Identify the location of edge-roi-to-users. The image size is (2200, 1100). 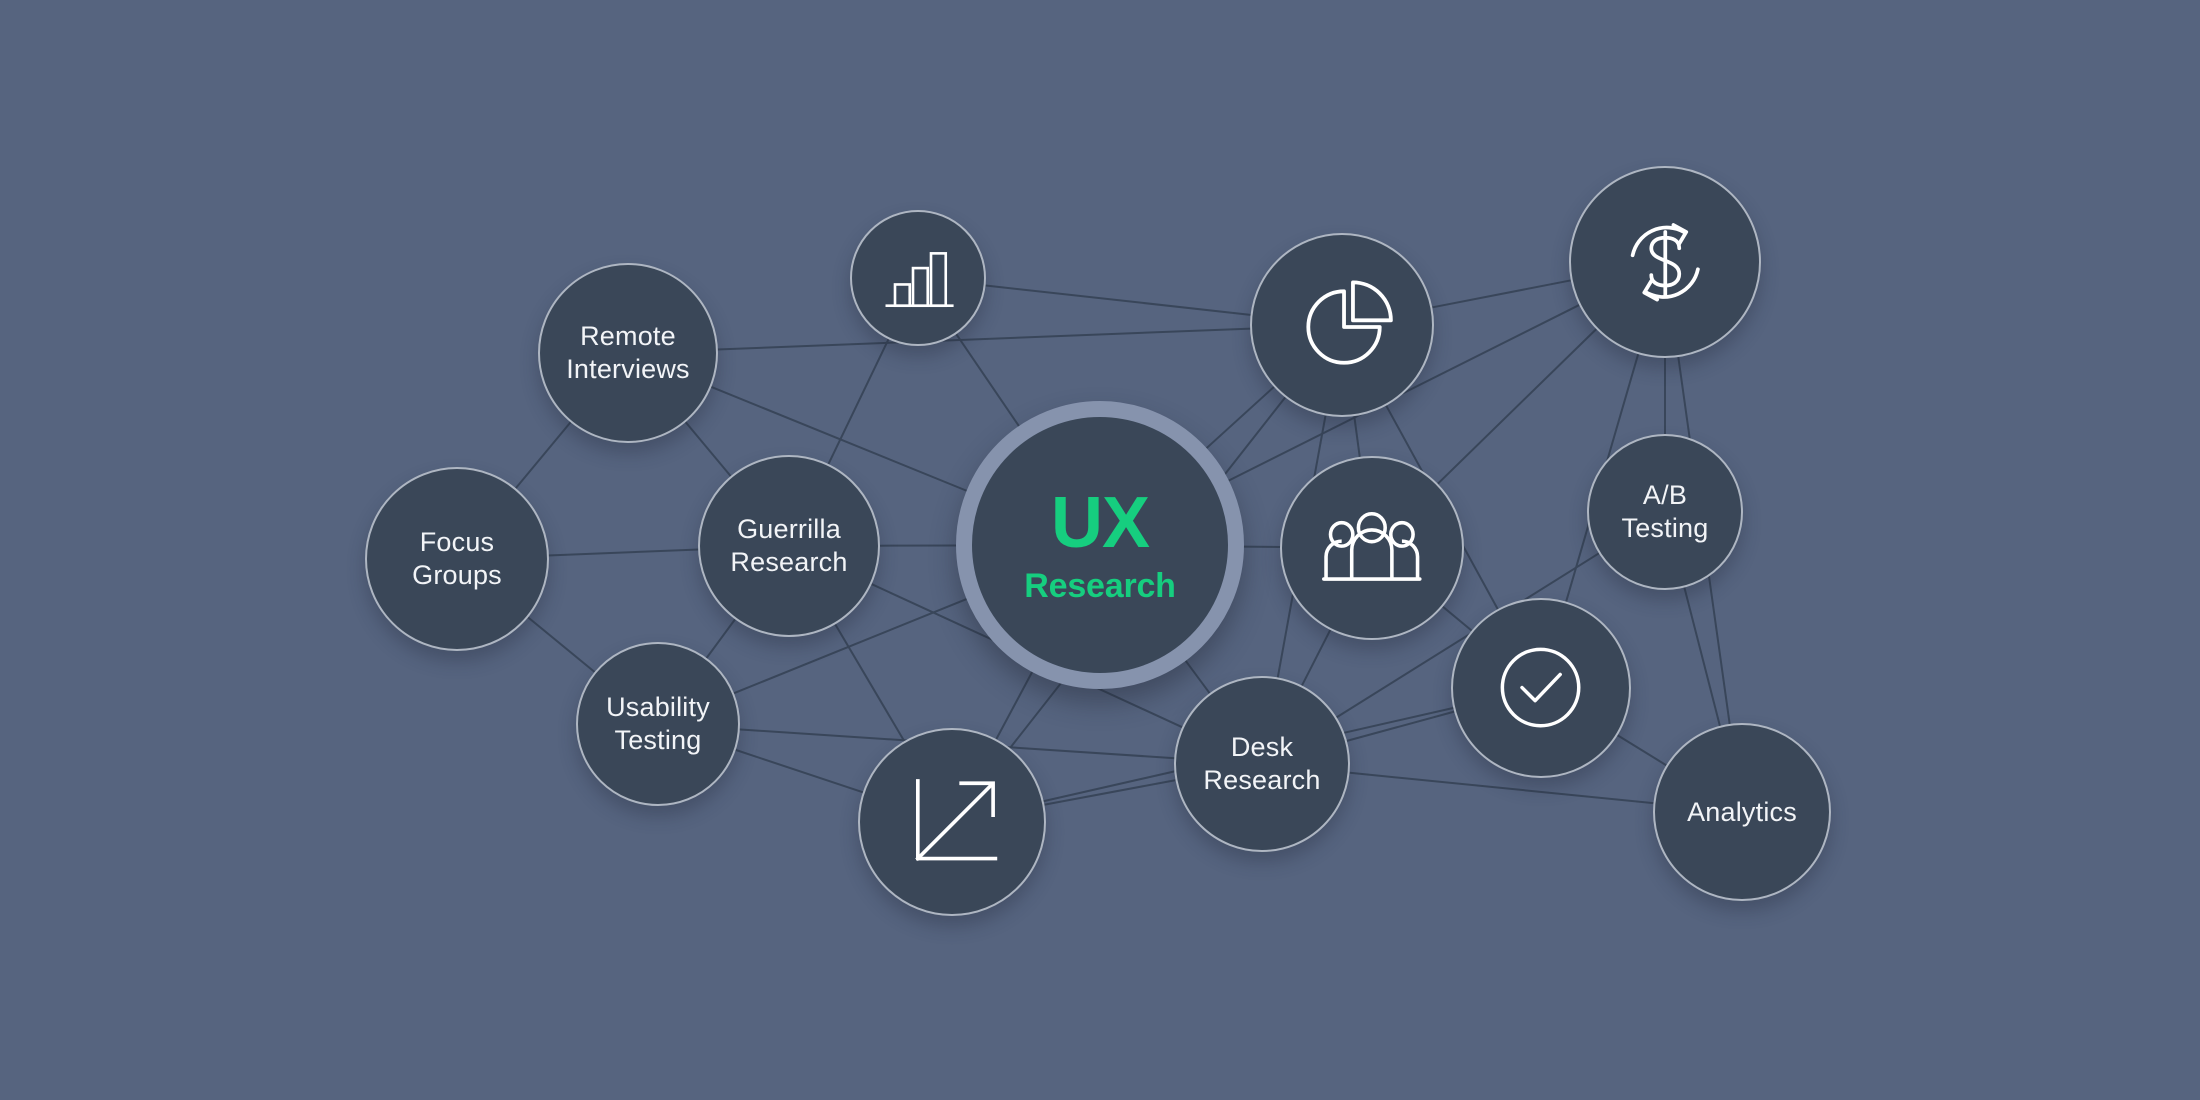
(1517, 406).